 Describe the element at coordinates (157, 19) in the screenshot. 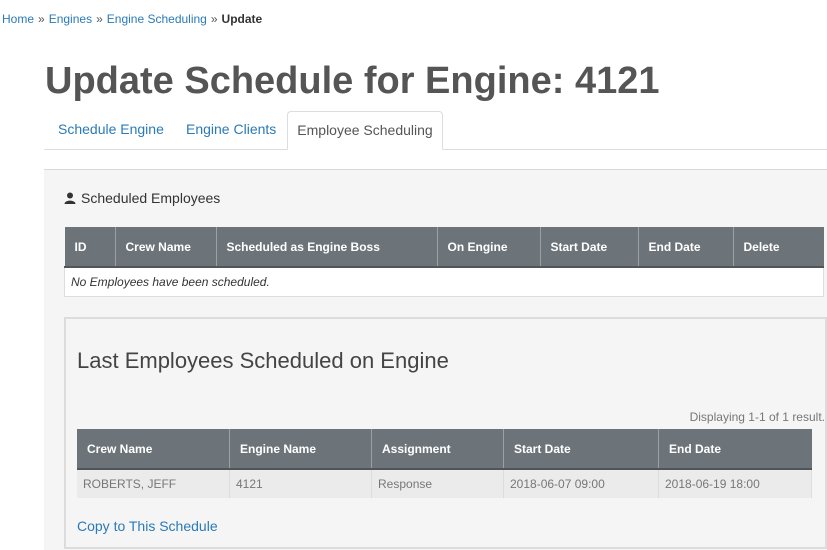

I see `breadcrumb-engine-scheduling-link: Engine Scheduling` at that location.